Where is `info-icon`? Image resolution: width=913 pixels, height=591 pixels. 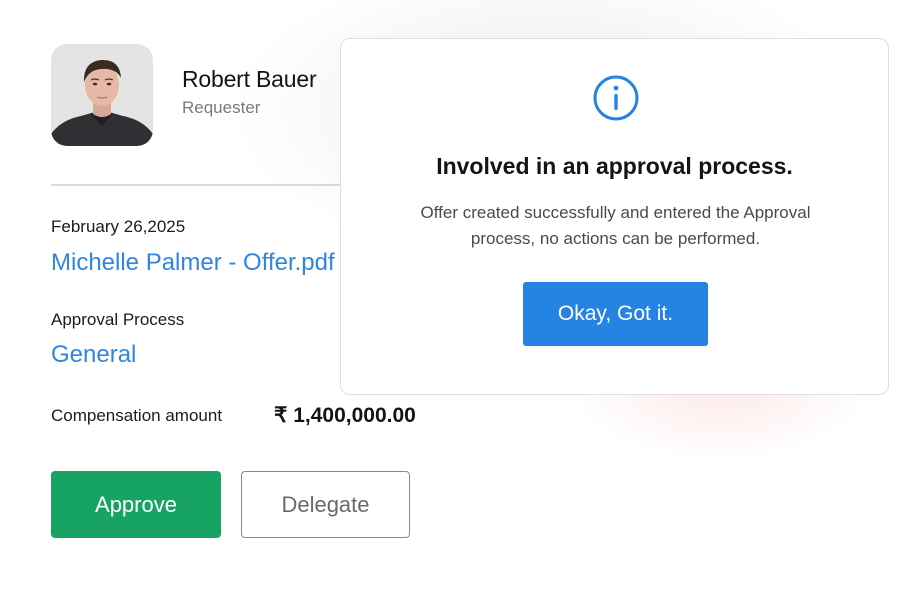
info-icon is located at coordinates (616, 98).